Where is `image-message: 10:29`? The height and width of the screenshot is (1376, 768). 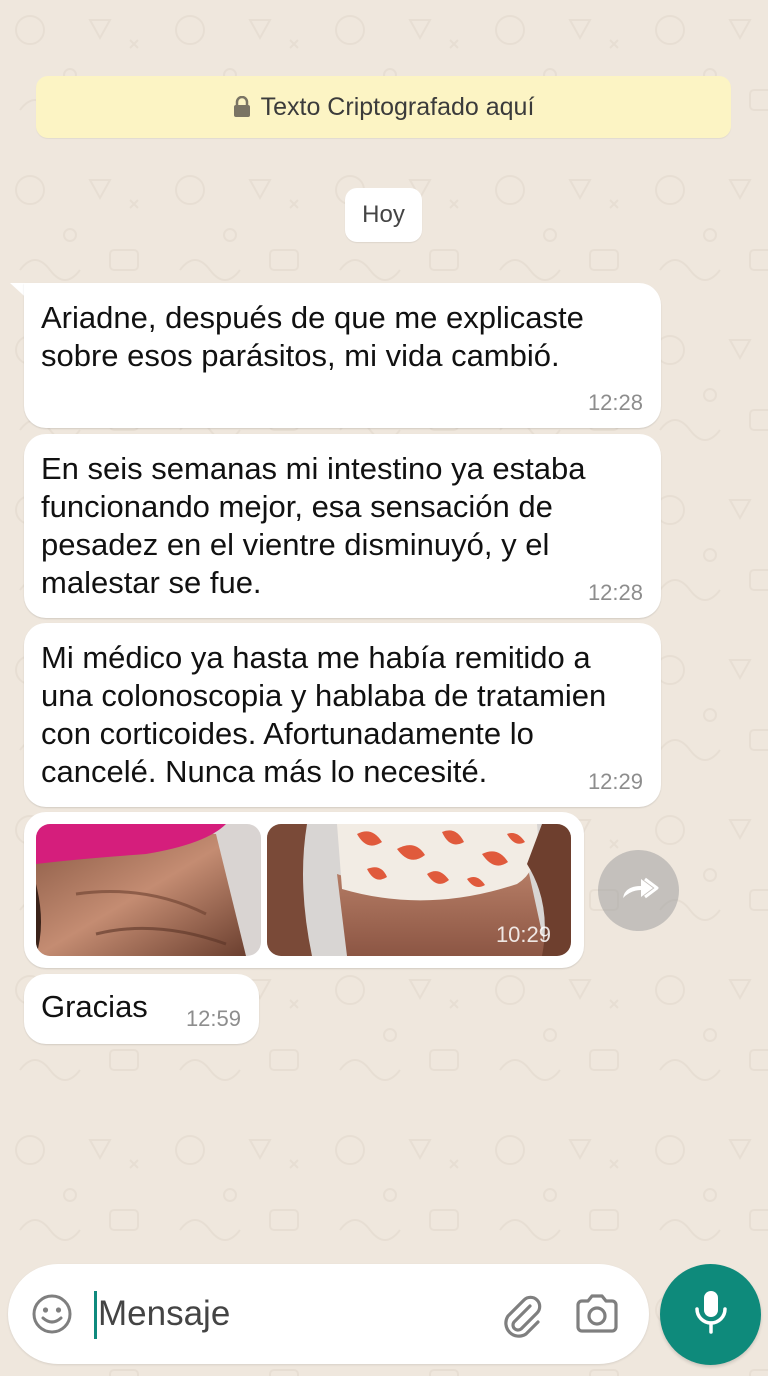 image-message: 10:29 is located at coordinates (304, 890).